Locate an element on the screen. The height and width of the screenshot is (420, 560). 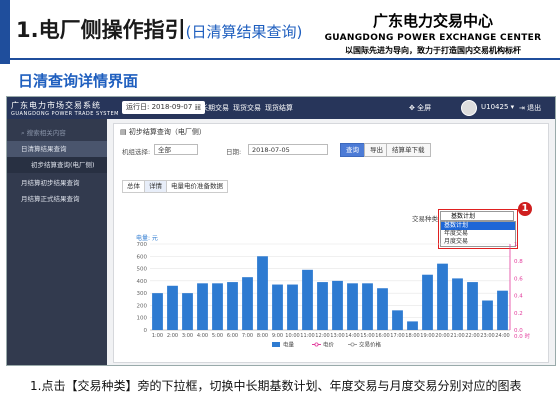
sidebar-item-month-final: 月结算正式结果查询 is located at coordinates (57, 199).